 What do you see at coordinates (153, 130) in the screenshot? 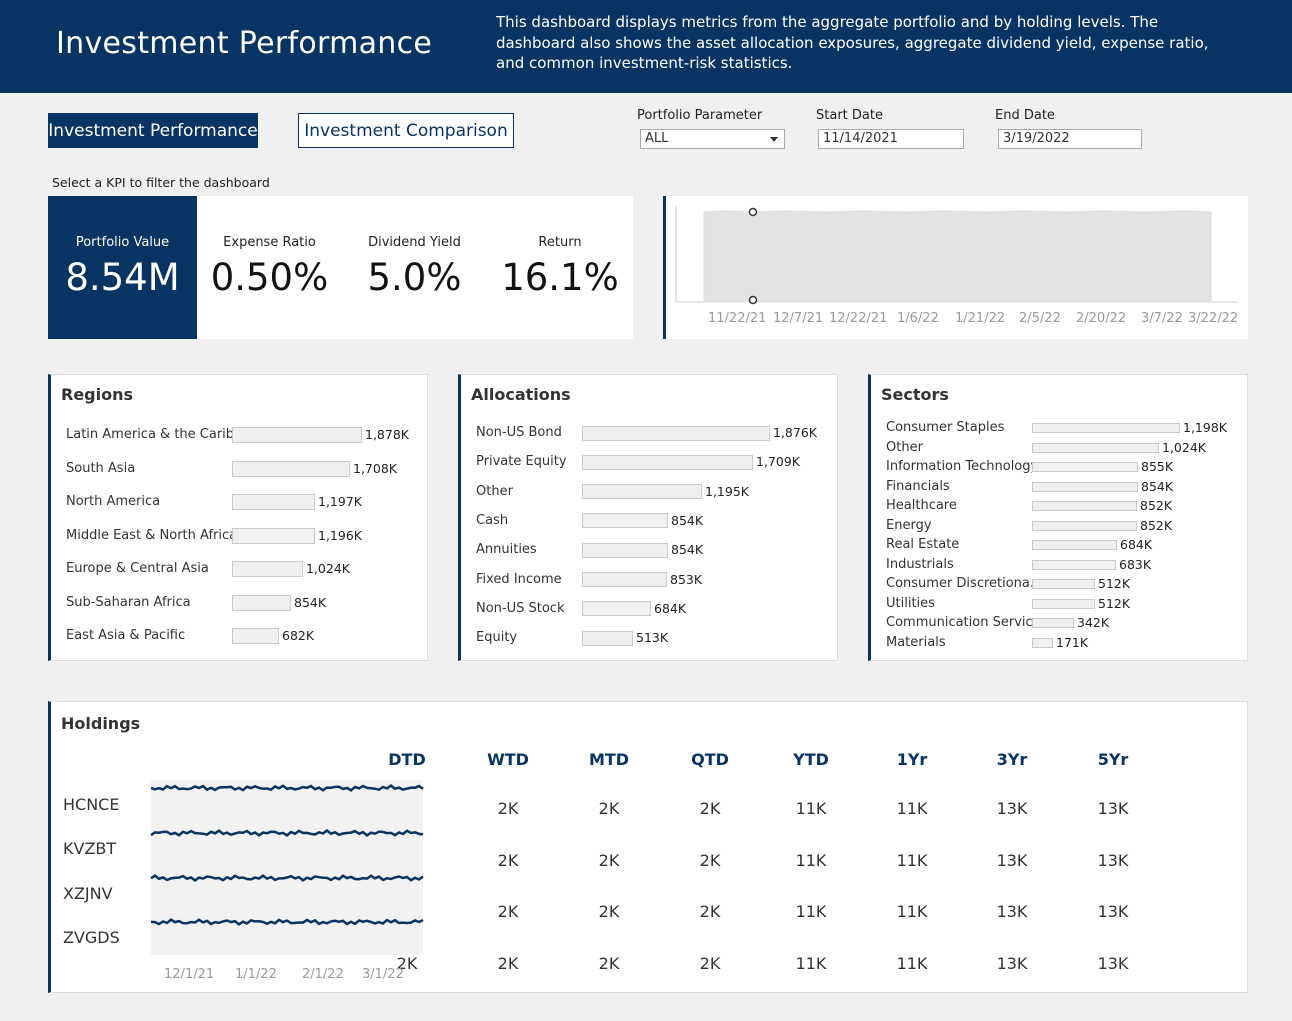
I see `investment-performance-button: Investment Performance` at bounding box center [153, 130].